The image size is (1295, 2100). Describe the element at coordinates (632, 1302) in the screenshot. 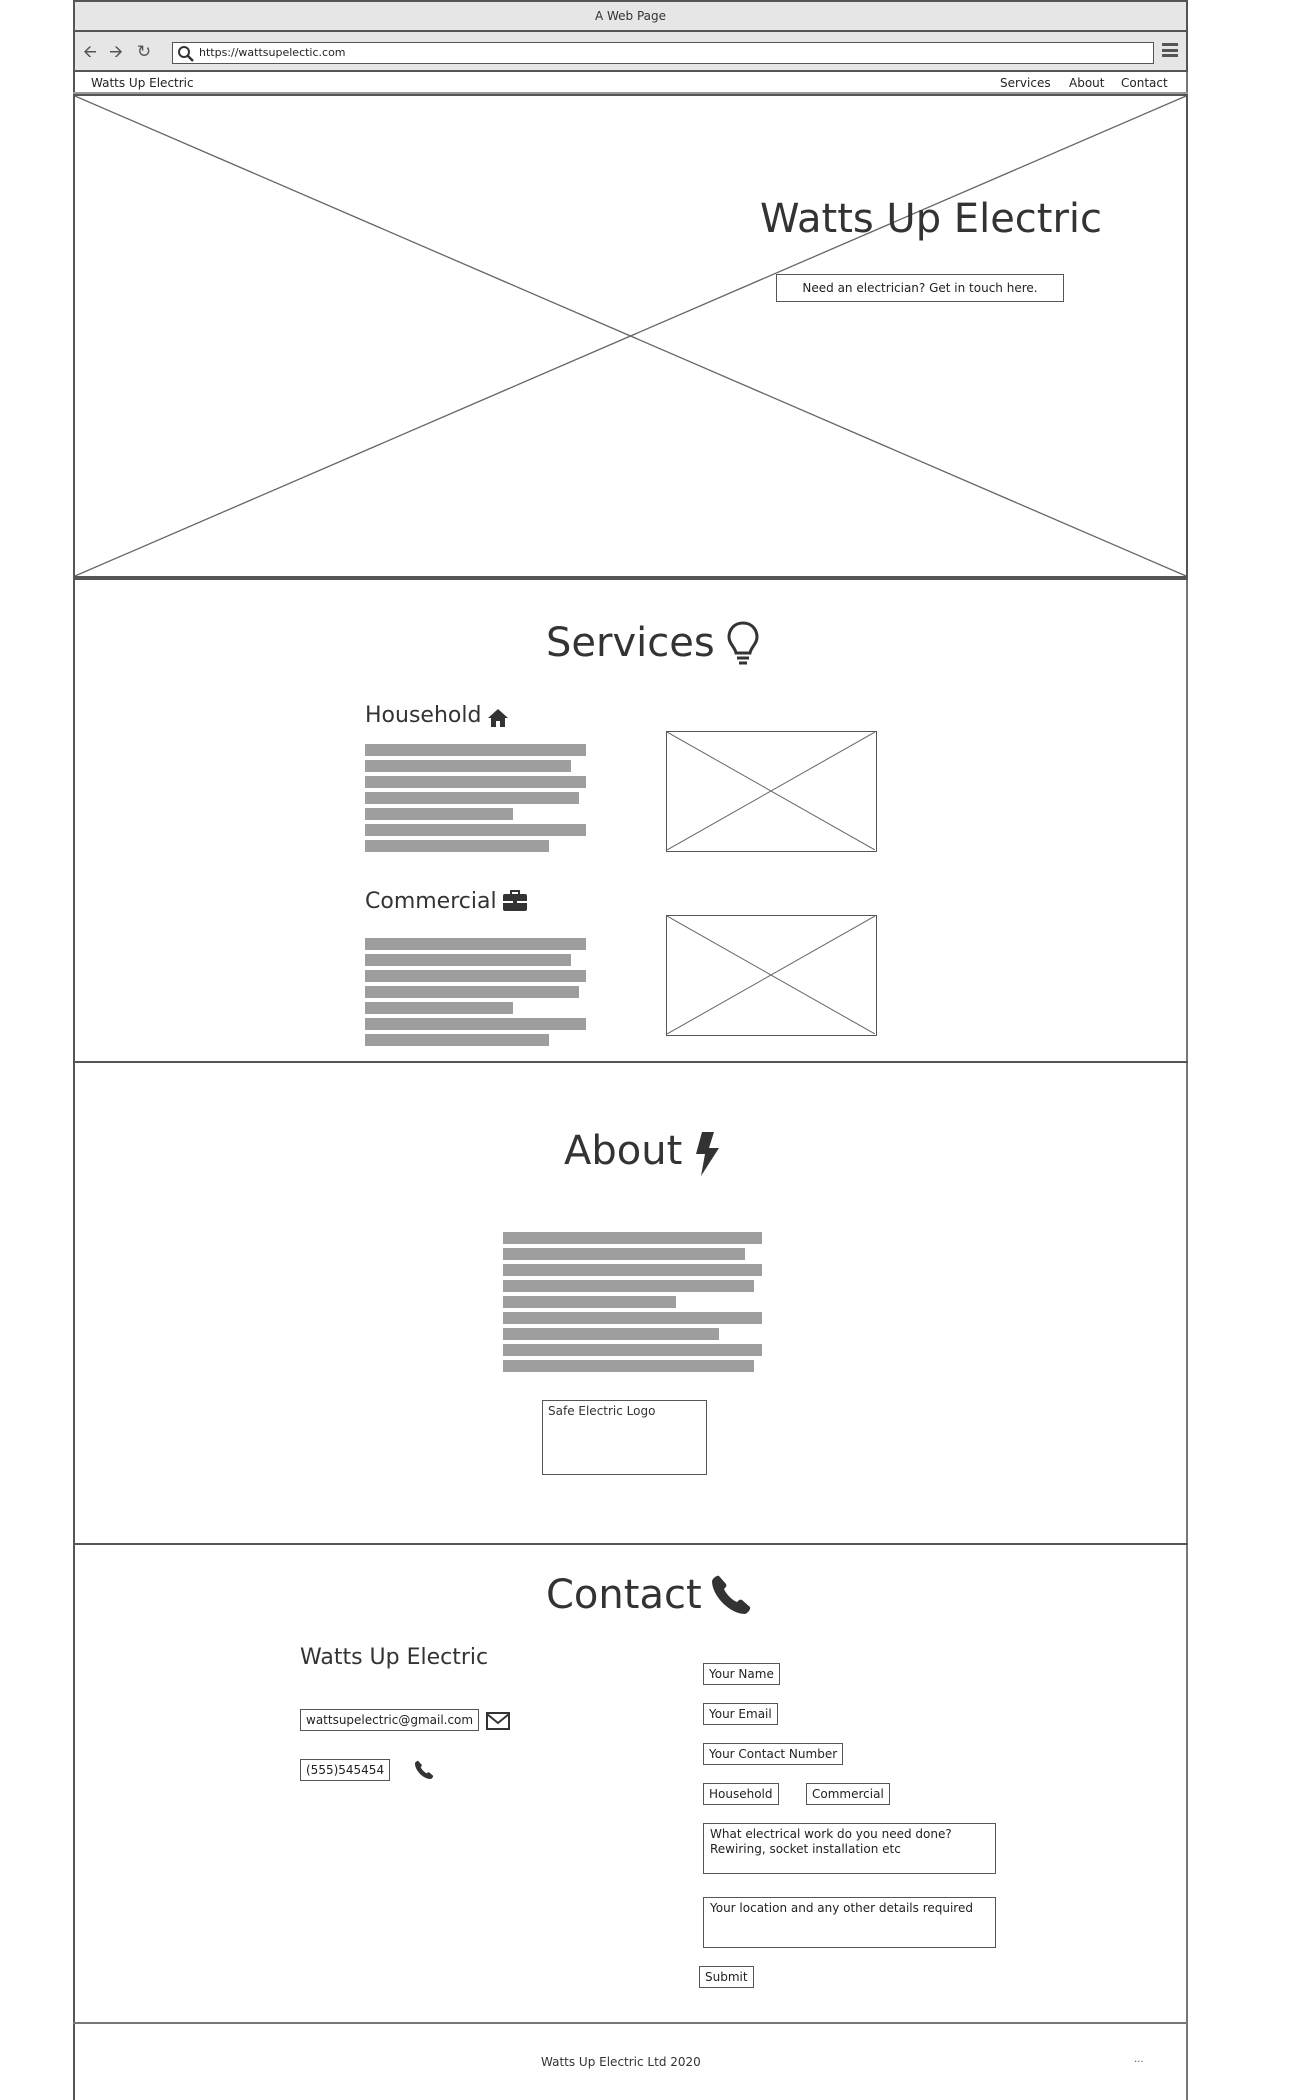

I see `about-text` at that location.